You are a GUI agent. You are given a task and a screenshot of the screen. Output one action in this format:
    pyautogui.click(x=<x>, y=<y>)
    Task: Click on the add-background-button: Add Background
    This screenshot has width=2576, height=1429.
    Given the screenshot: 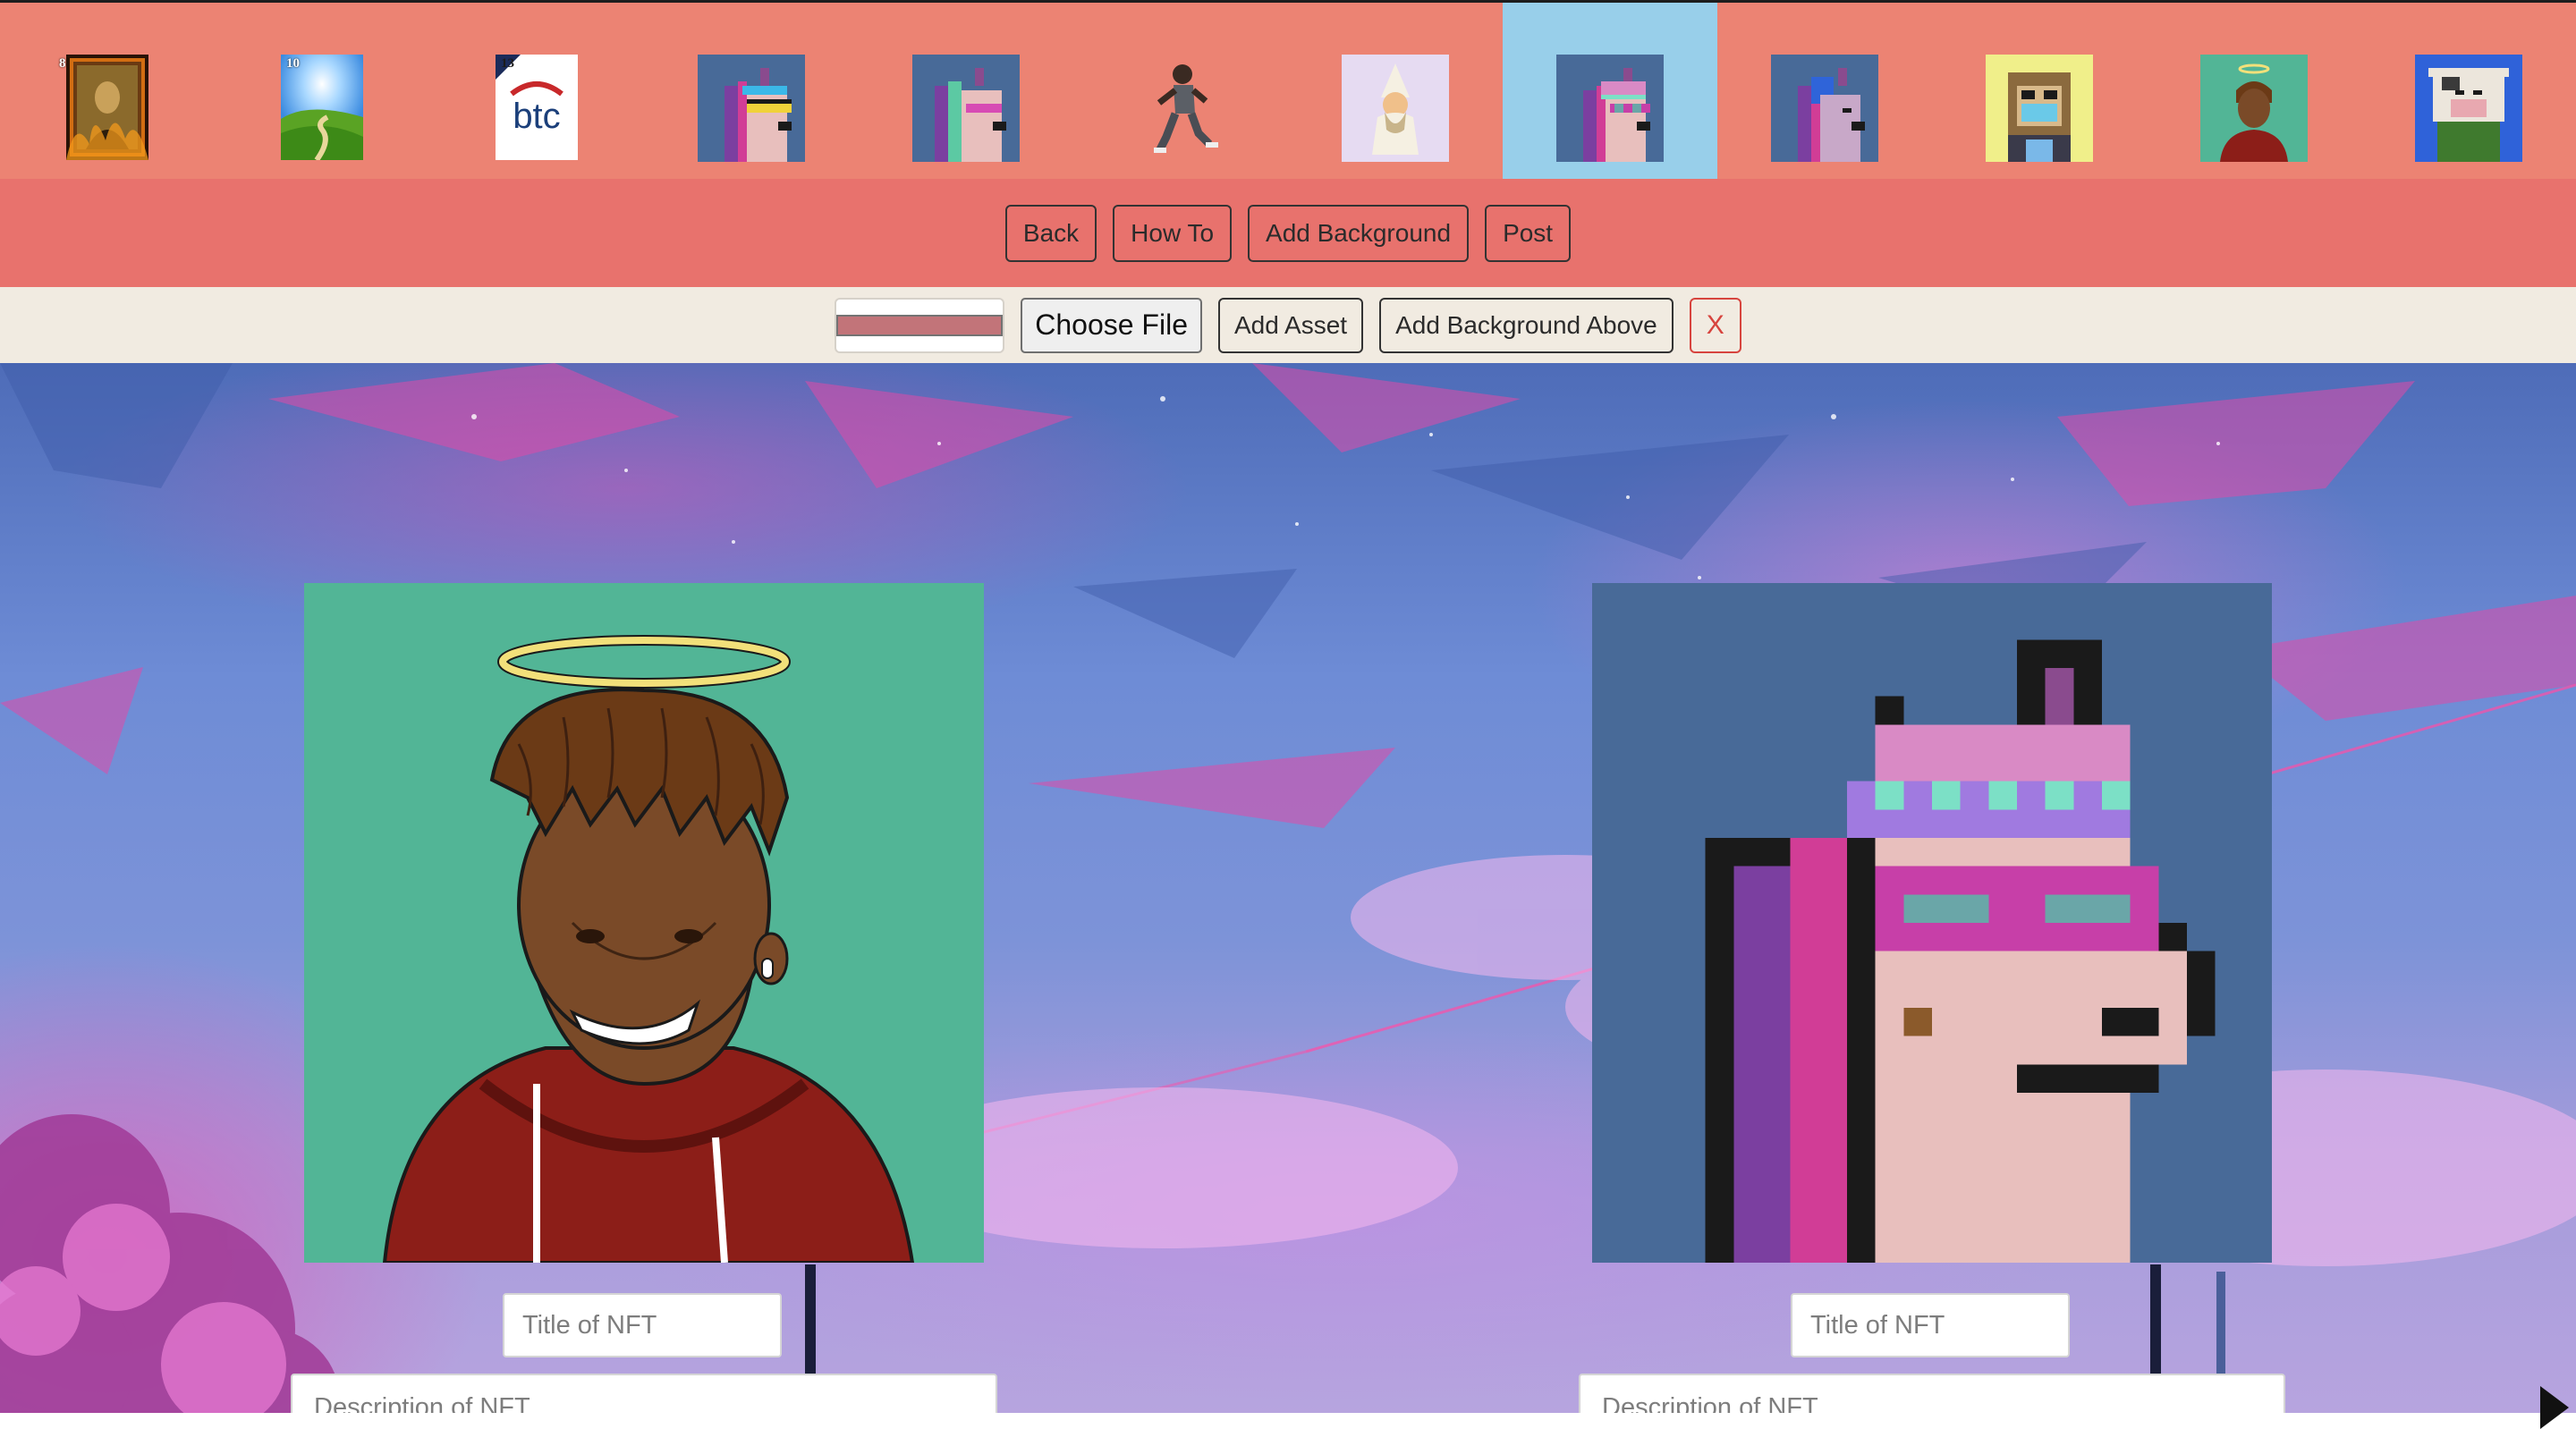 What is the action you would take?
    pyautogui.click(x=1359, y=233)
    